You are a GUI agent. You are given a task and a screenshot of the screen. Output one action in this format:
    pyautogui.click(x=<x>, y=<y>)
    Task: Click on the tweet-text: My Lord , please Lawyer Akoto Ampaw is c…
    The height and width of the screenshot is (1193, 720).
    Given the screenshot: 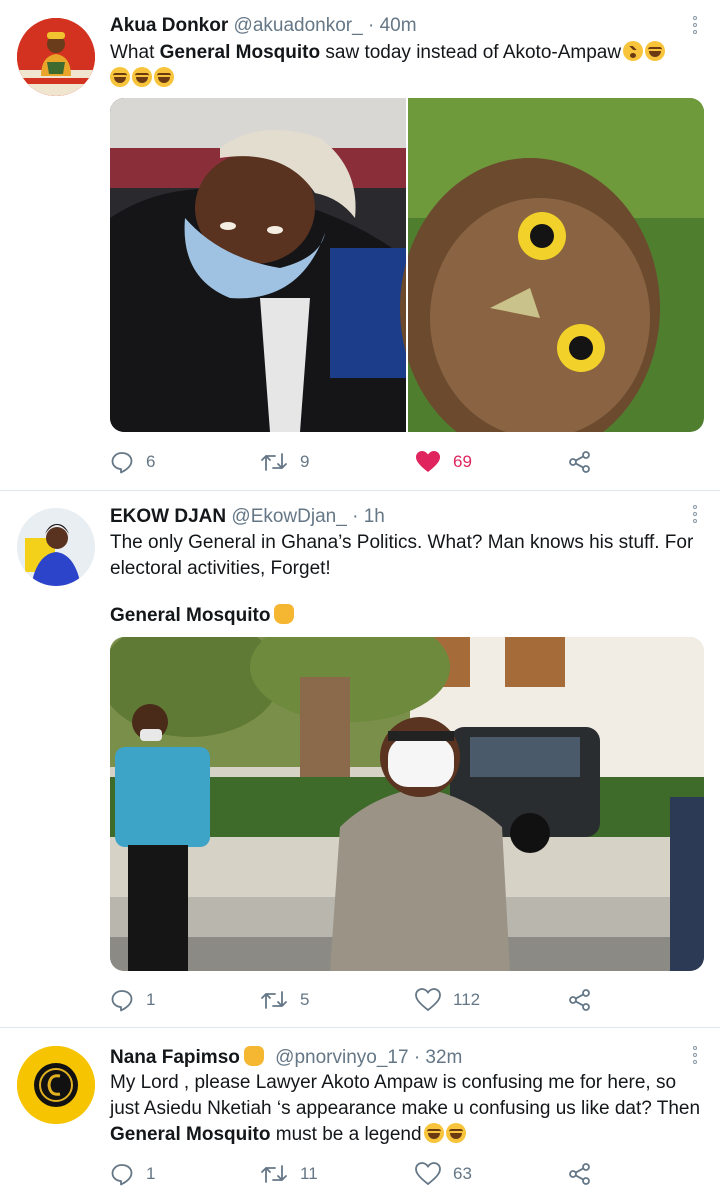 What is the action you would take?
    pyautogui.click(x=407, y=1109)
    